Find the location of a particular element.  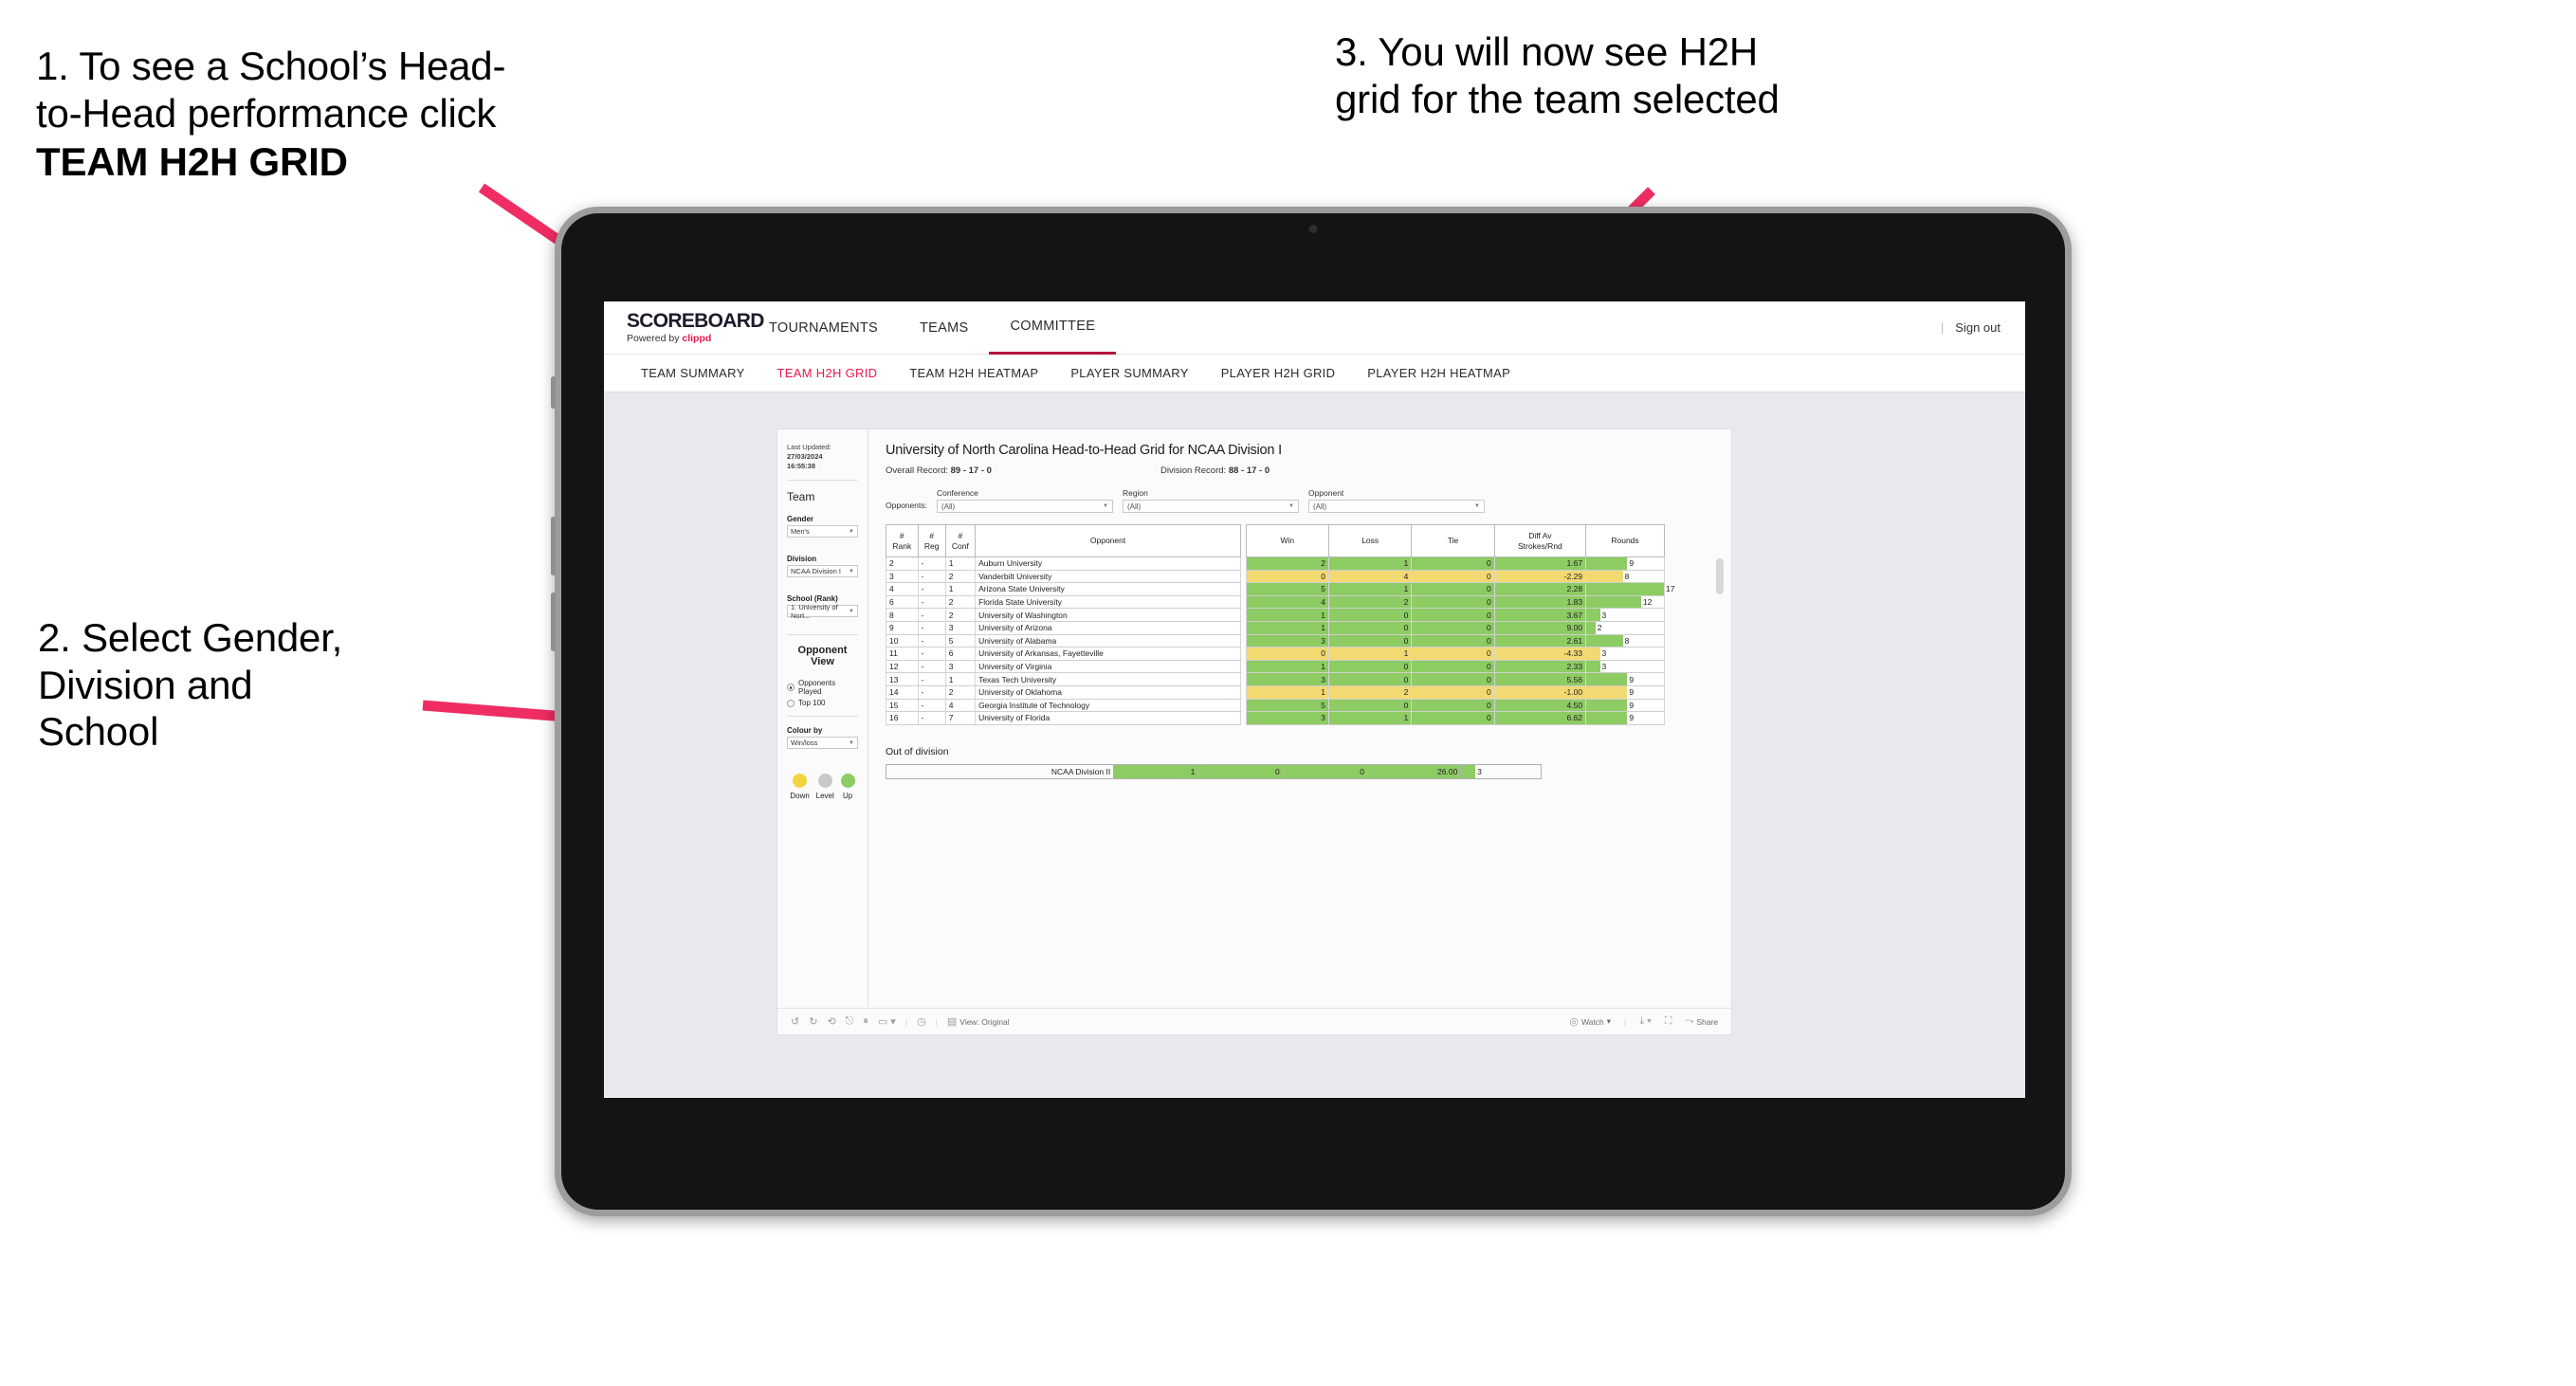

share-button: ⤳ Share is located at coordinates (1702, 1021).